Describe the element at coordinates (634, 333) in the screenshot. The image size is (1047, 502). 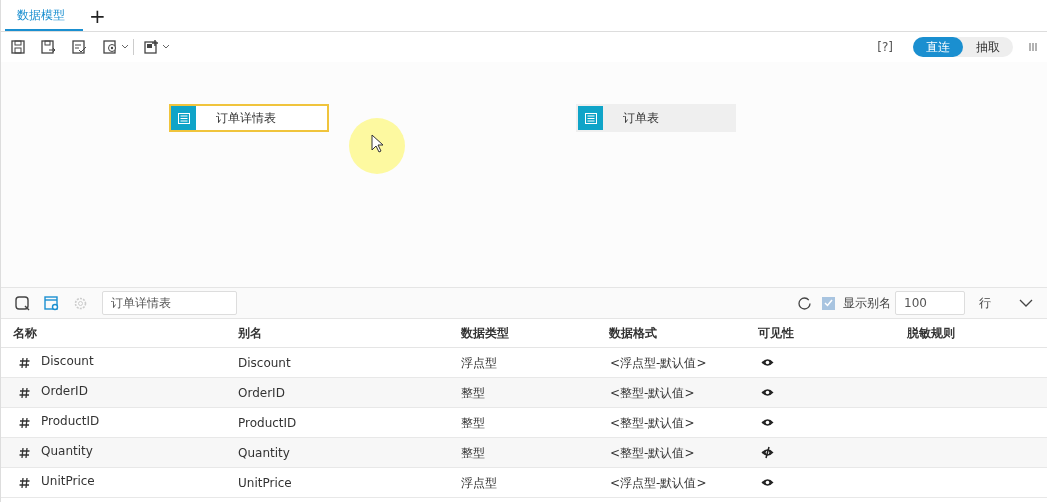
I see `column-header: 数据格式` at that location.